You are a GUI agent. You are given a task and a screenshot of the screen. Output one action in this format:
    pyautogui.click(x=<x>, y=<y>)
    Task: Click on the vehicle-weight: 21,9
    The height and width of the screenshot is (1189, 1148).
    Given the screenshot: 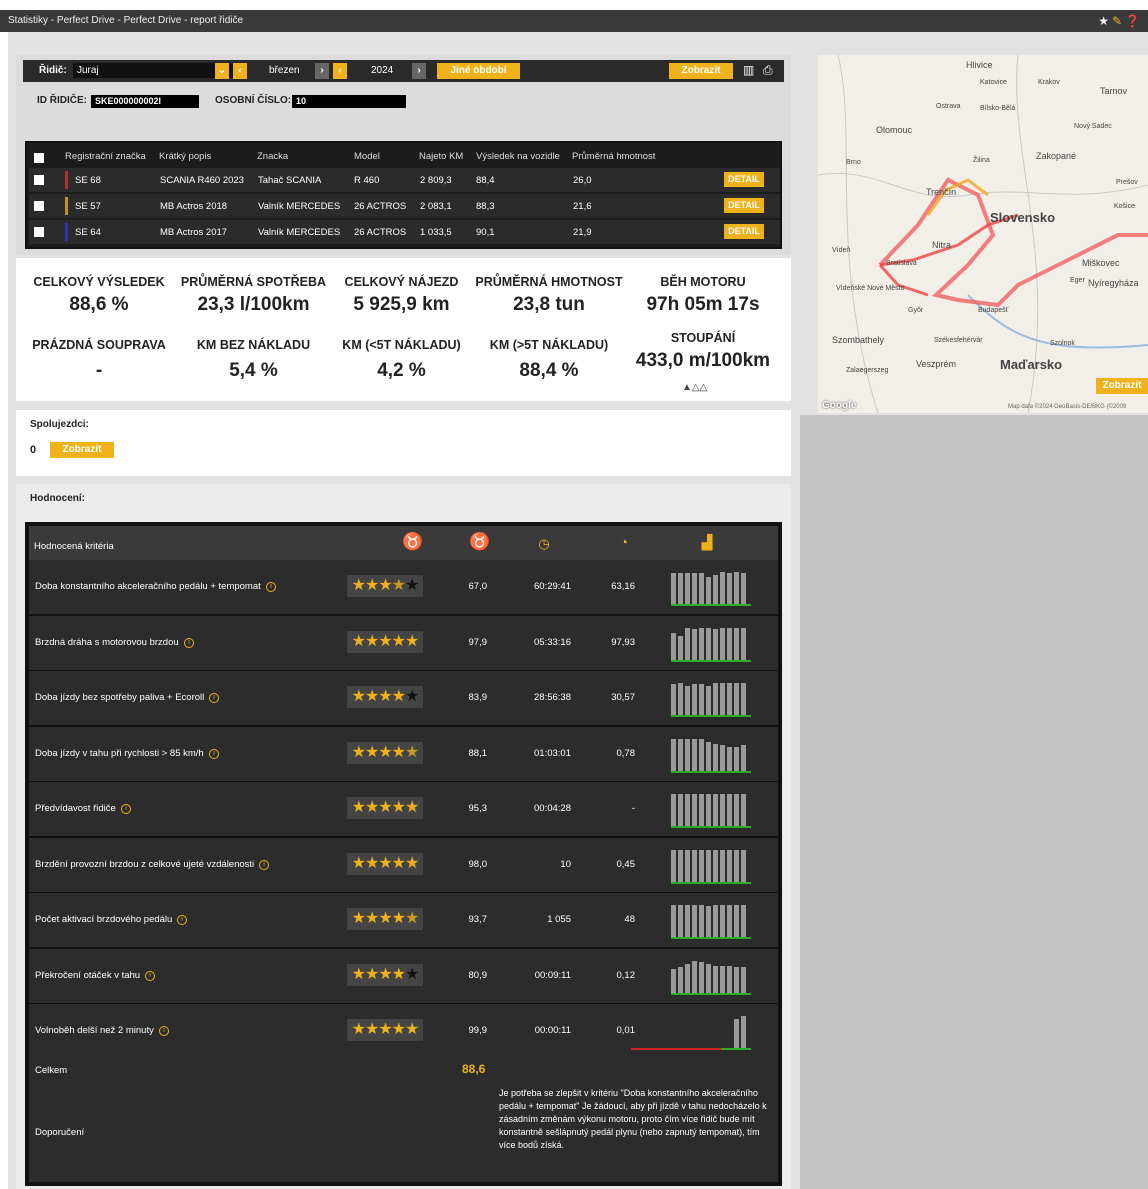 What is the action you would take?
    pyautogui.click(x=582, y=232)
    